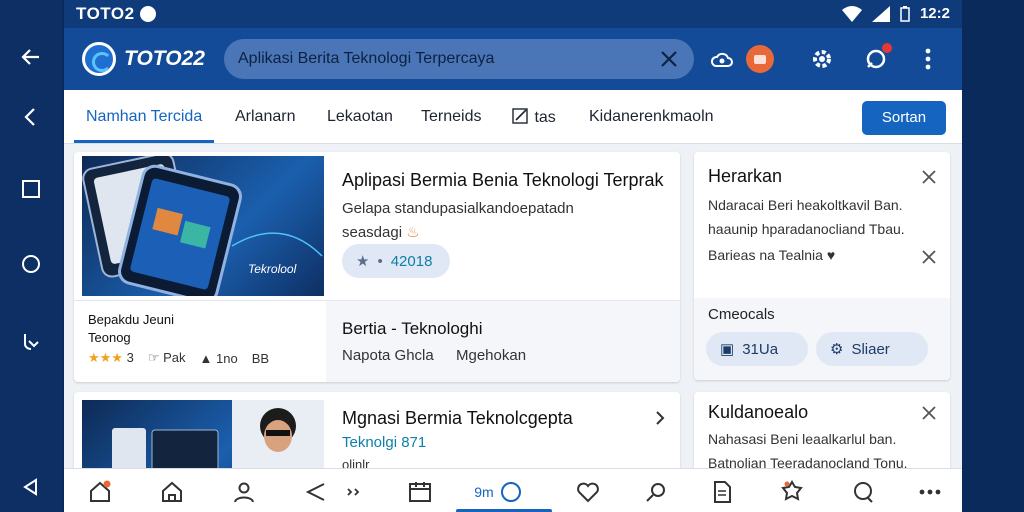 The height and width of the screenshot is (512, 1024). What do you see at coordinates (420, 492) in the screenshot?
I see `calendar-icon` at bounding box center [420, 492].